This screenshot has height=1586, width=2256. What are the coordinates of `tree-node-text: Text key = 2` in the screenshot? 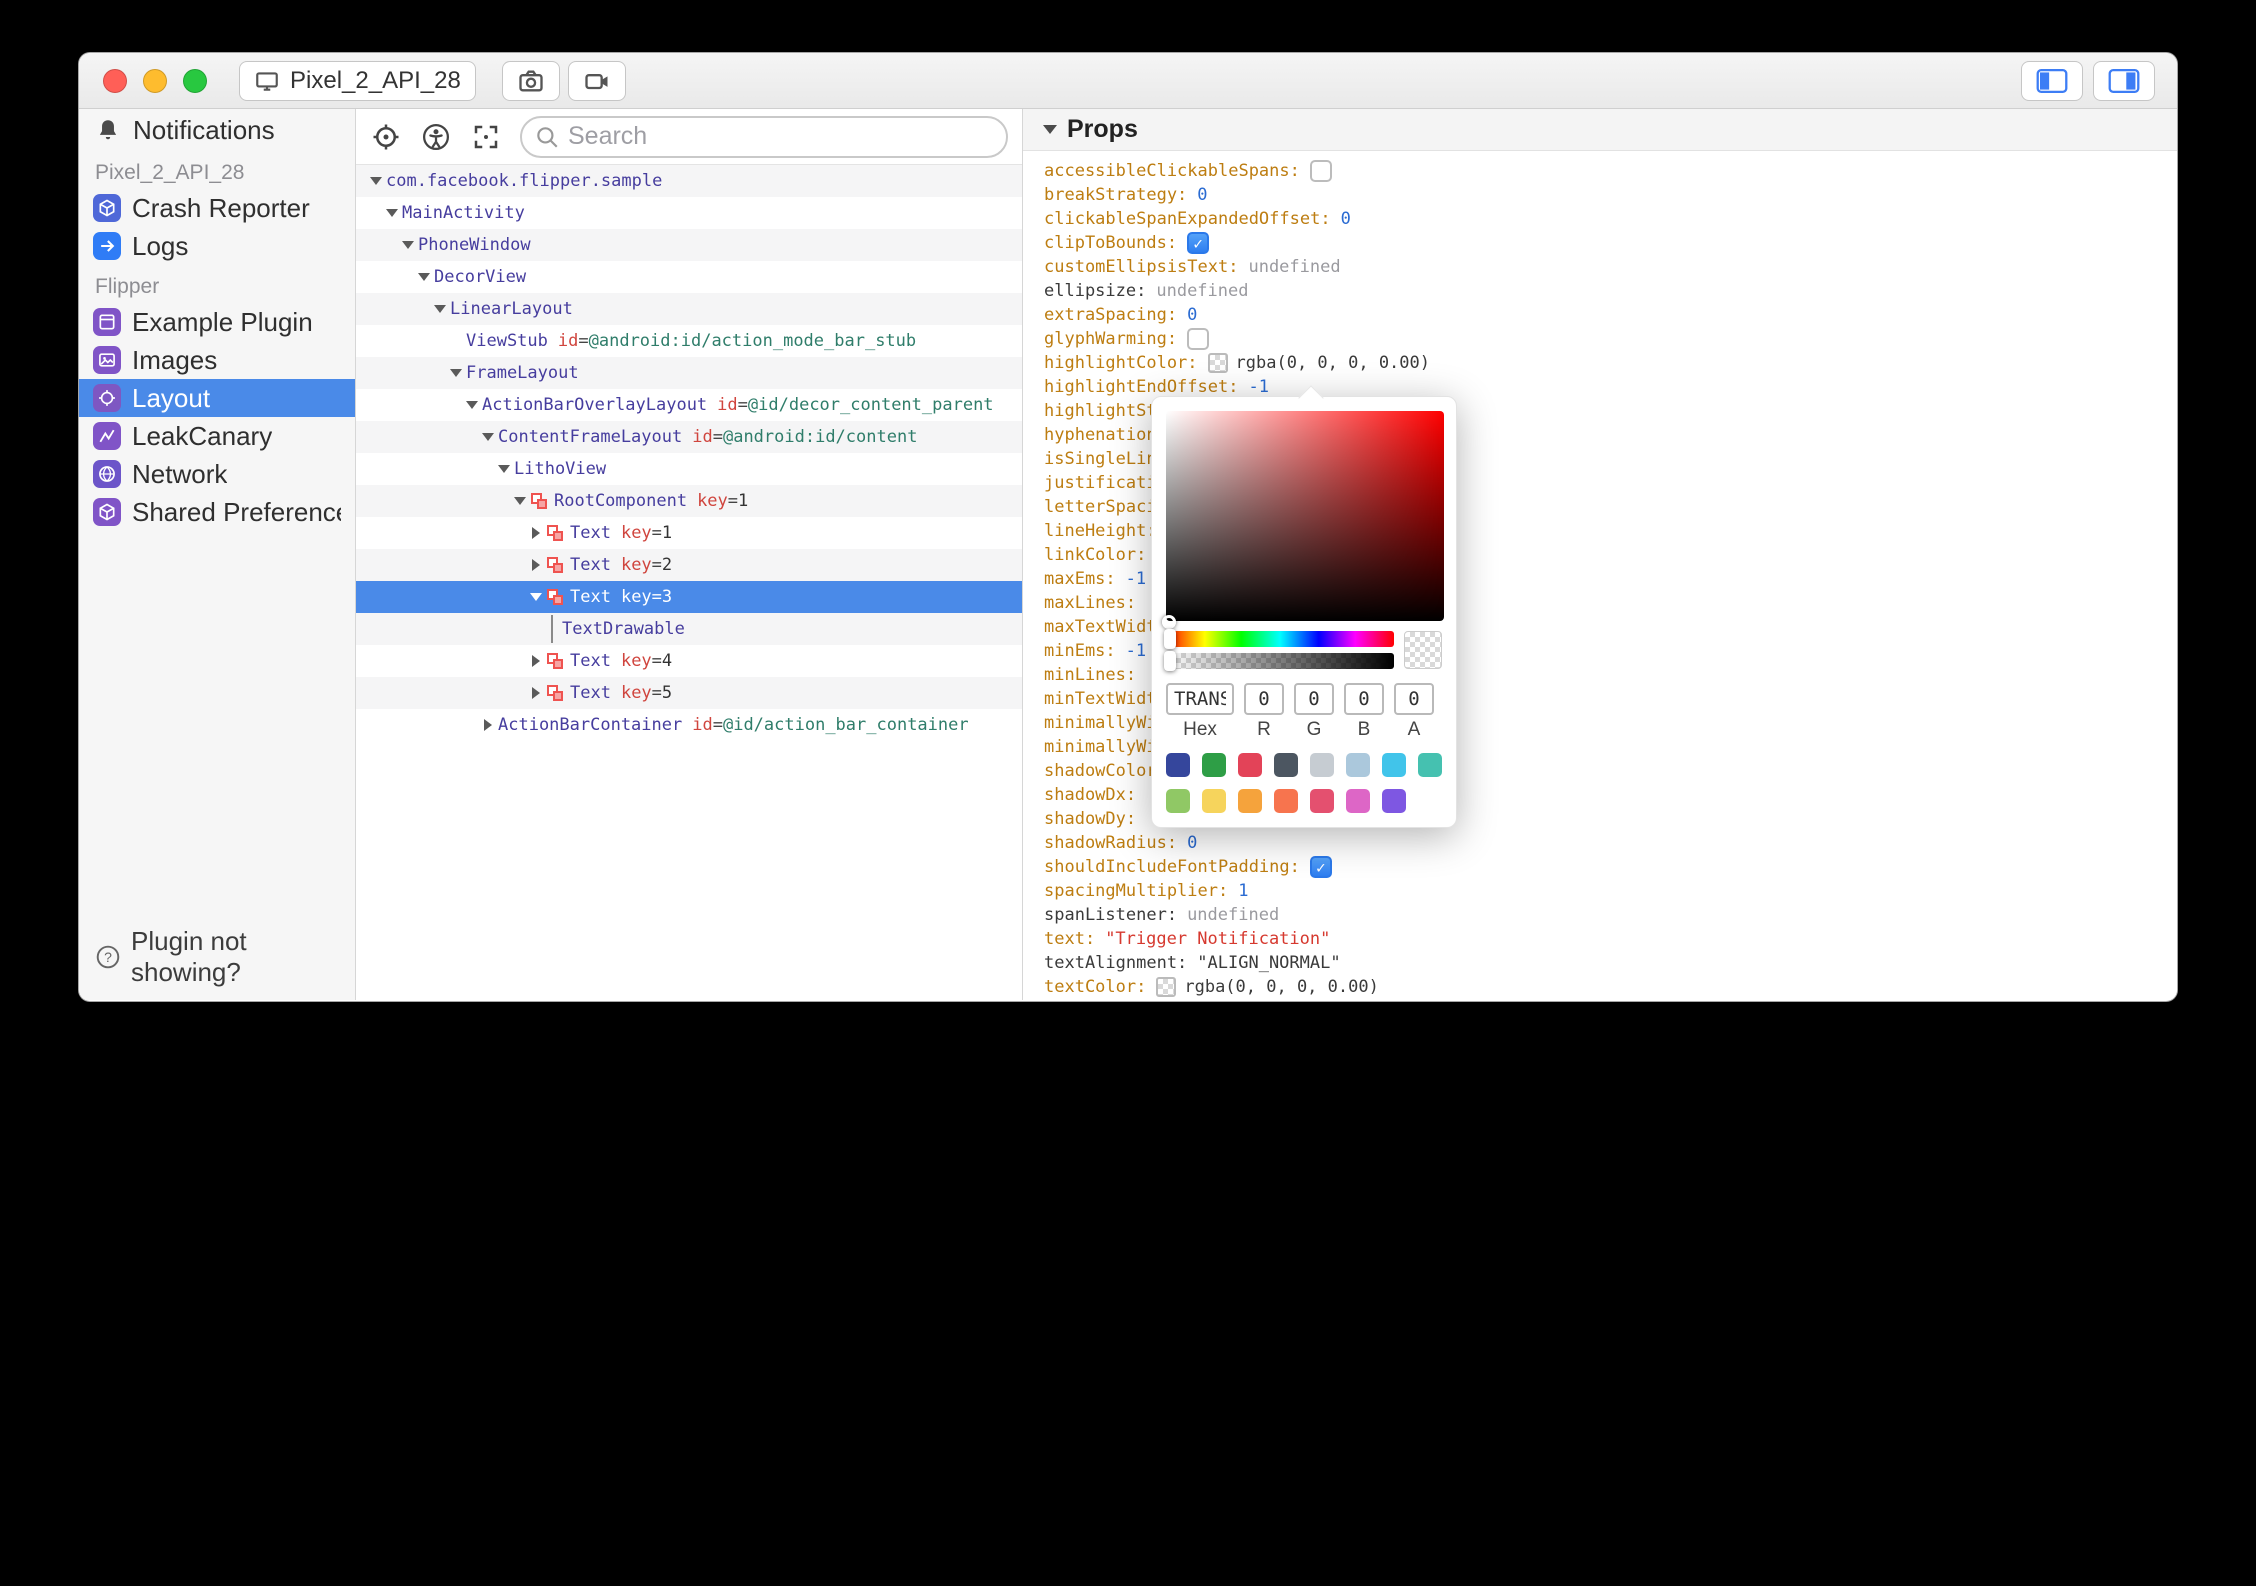 It's located at (689, 565).